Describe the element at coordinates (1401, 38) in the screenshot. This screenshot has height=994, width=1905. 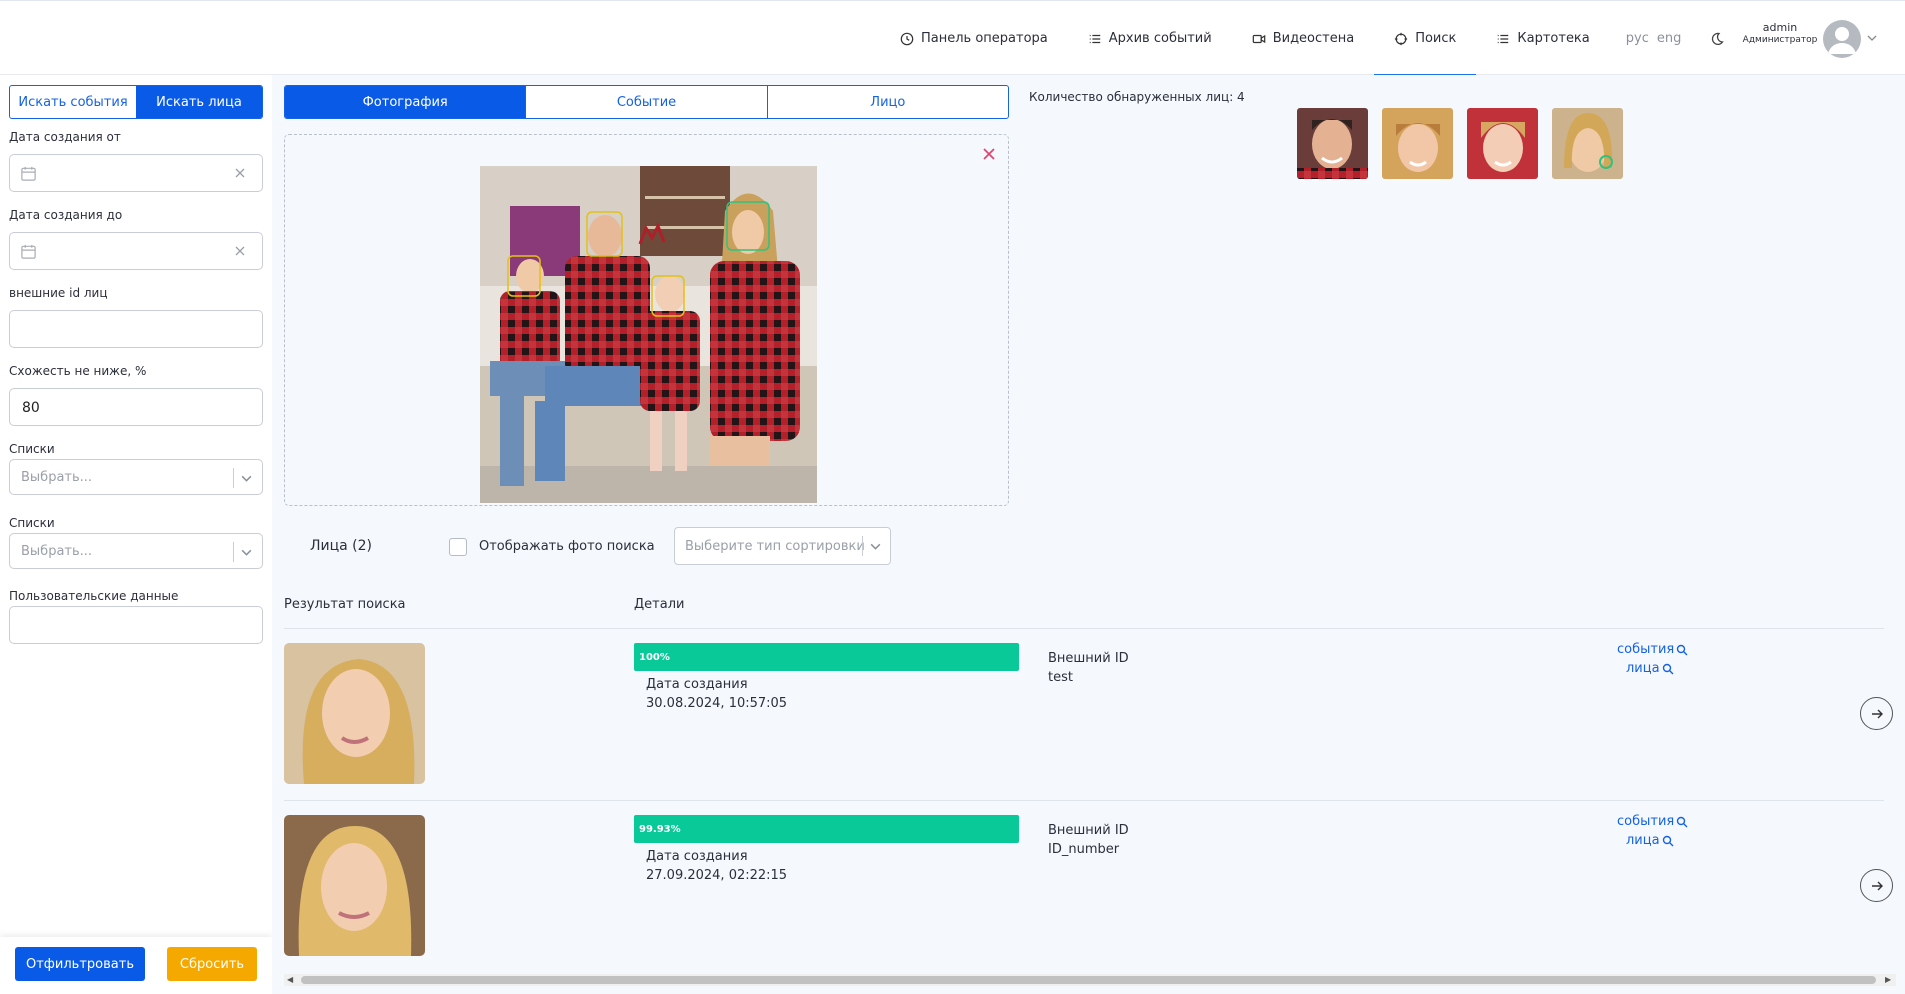
I see `search-crosshair-icon` at that location.